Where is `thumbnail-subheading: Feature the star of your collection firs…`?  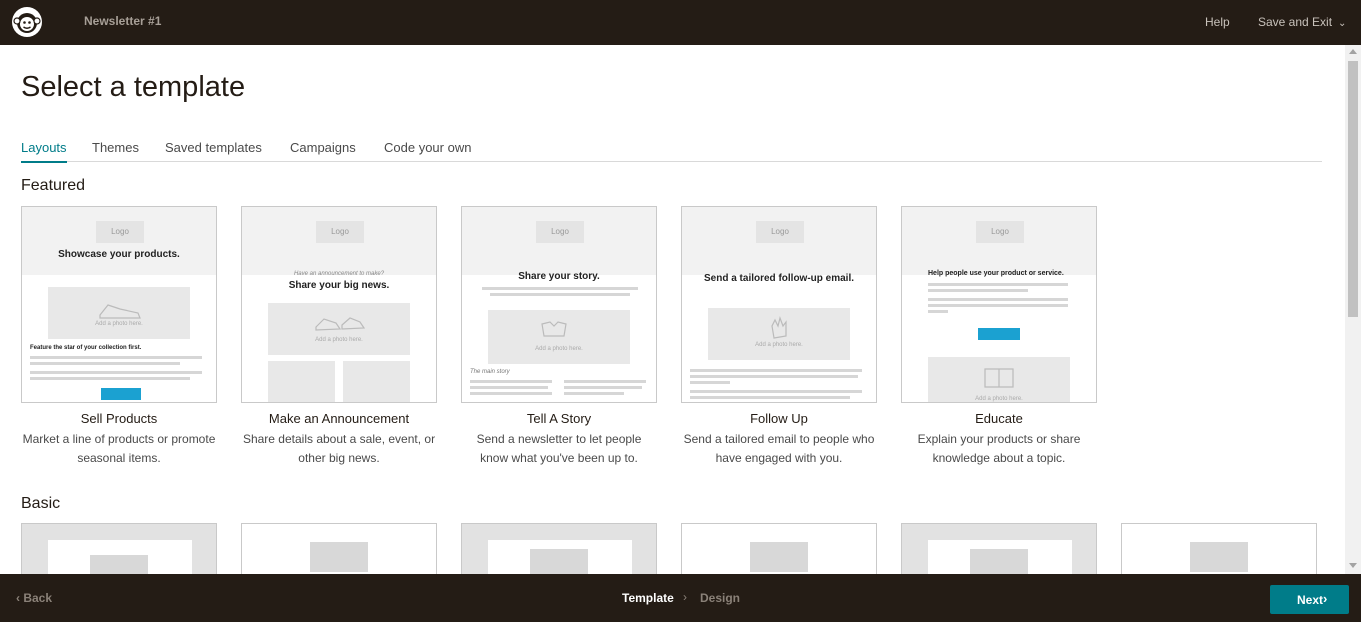
thumbnail-subheading: Feature the star of your collection firs… is located at coordinates (86, 348).